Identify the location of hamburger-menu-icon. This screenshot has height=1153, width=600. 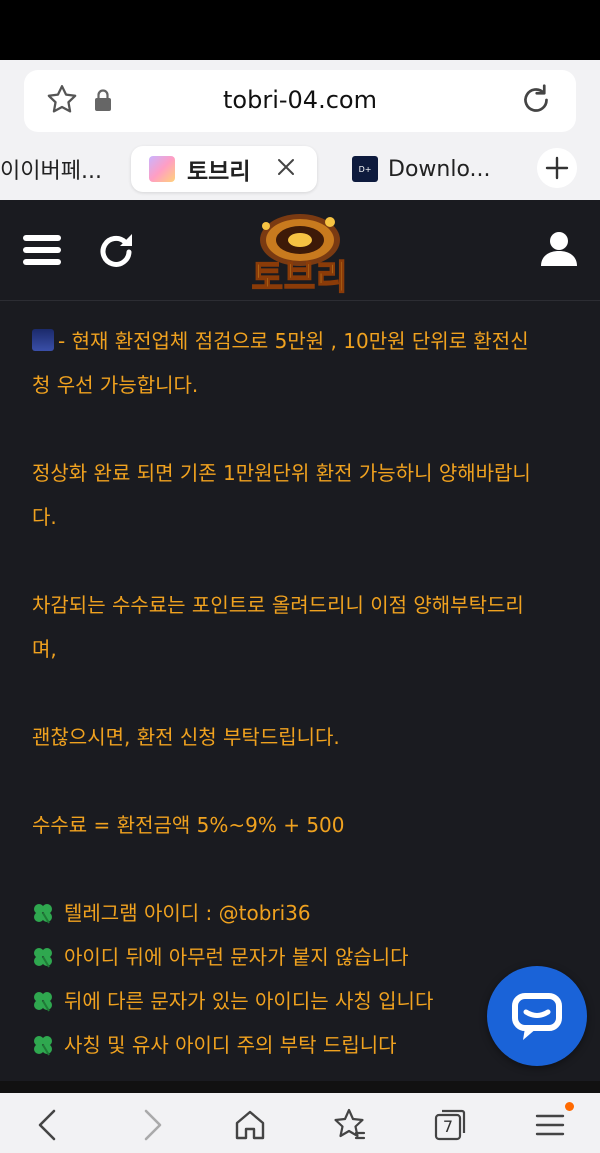
(42, 250).